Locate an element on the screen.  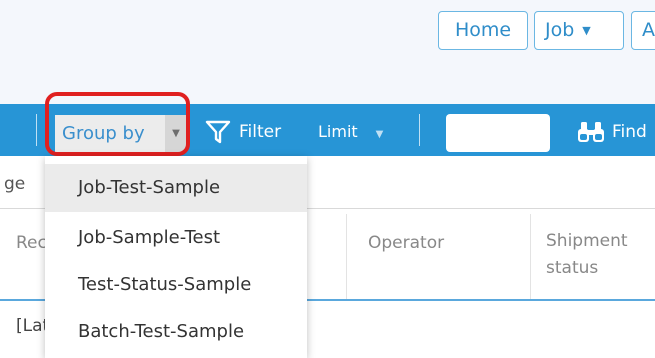
filter-label: Filter is located at coordinates (260, 132).